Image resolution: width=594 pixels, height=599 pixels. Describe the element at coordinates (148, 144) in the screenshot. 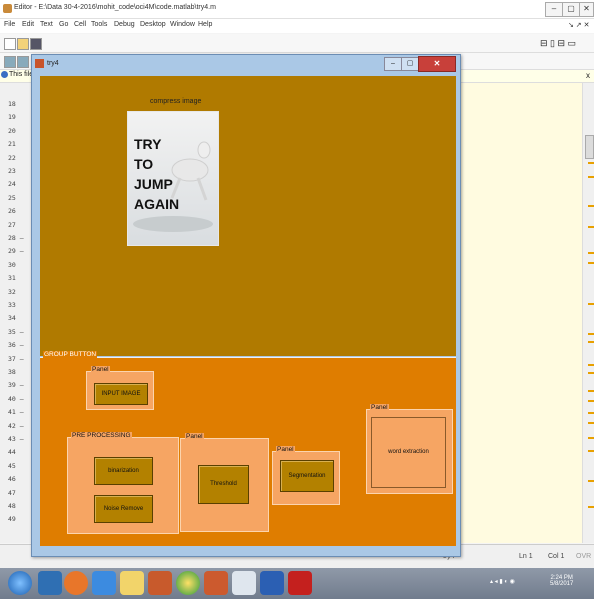

I see `image-line-1: TRY` at that location.